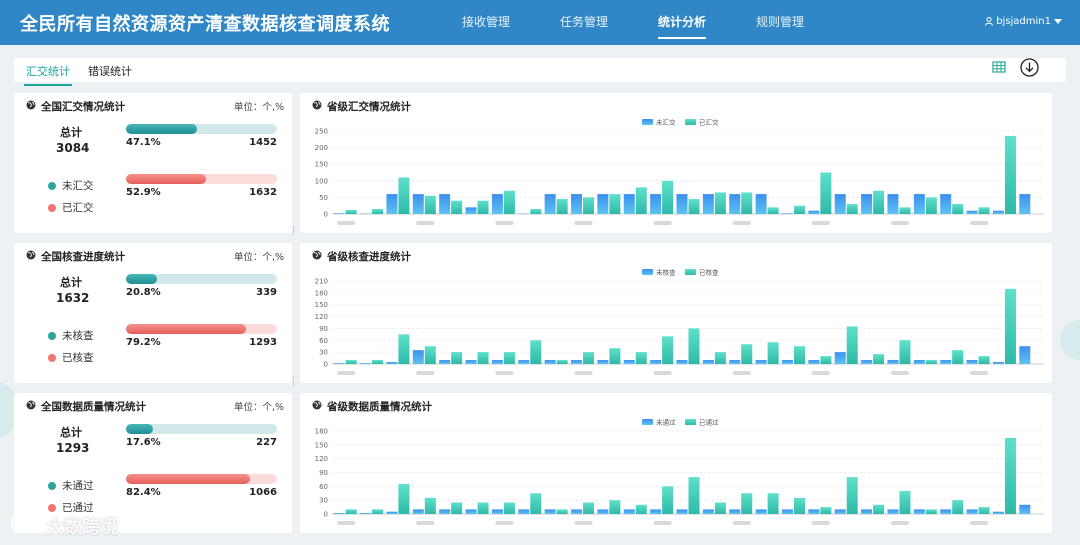 This screenshot has height=545, width=1080. I want to click on total-value: 3084, so click(73, 148).